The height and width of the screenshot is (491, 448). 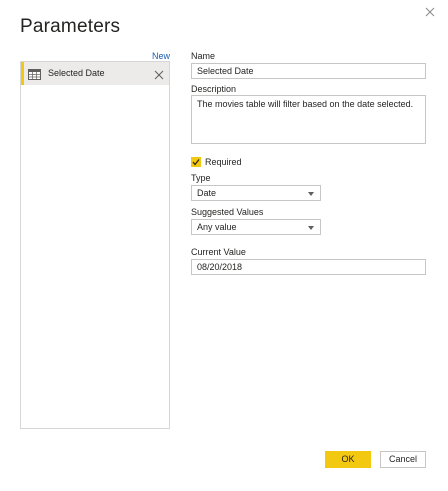 What do you see at coordinates (203, 56) in the screenshot?
I see `name-label: Name` at bounding box center [203, 56].